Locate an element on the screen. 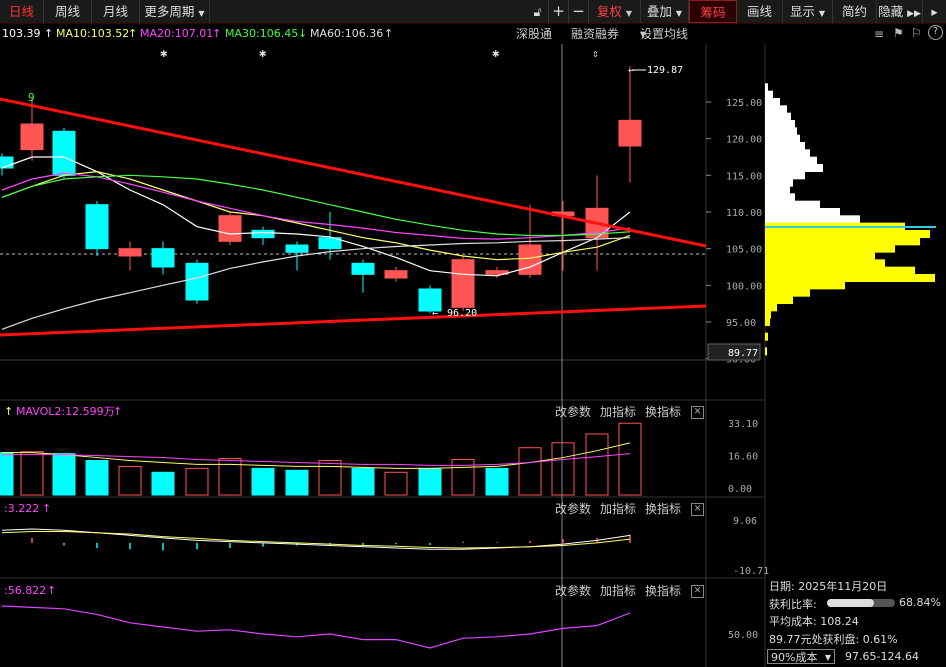 The width and height of the screenshot is (946, 667). macd-axis: 9.06 -10.71 is located at coordinates (751, 546).